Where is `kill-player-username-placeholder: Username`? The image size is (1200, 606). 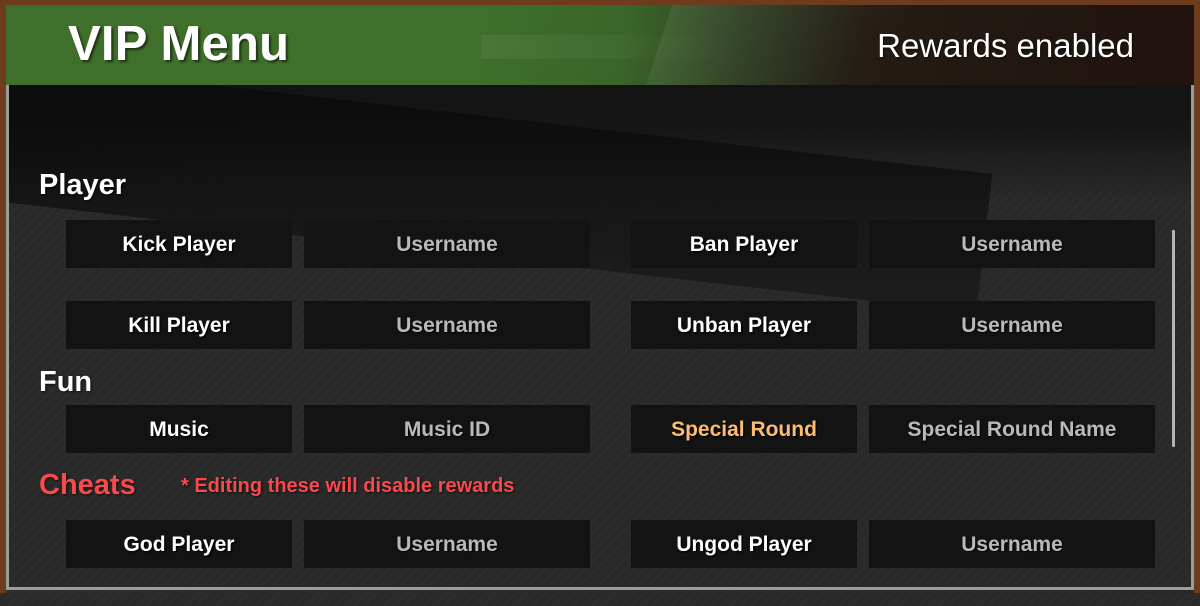
kill-player-username-placeholder: Username is located at coordinates (447, 325).